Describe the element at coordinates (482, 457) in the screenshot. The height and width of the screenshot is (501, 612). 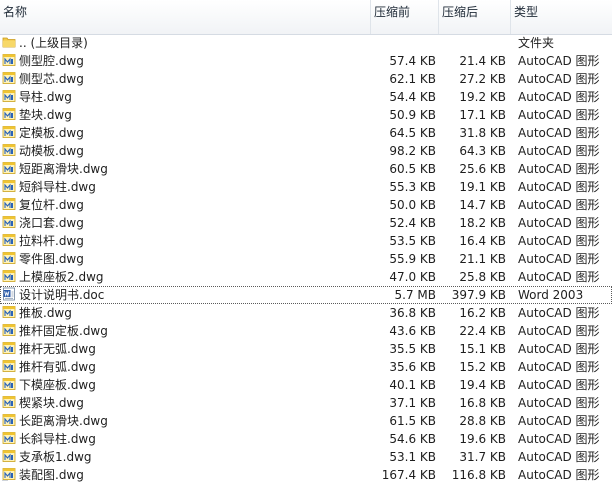
I see `size-after-cell: 31.7 KB` at that location.